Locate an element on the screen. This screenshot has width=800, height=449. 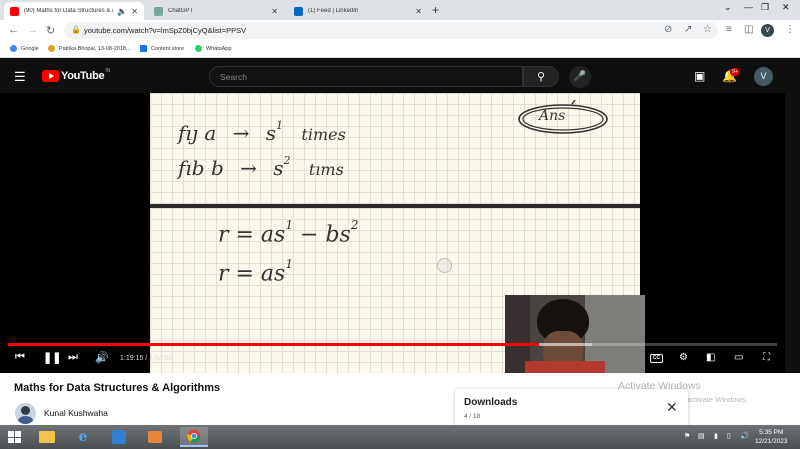
new-tab-button: + is located at coordinates (435, 10).